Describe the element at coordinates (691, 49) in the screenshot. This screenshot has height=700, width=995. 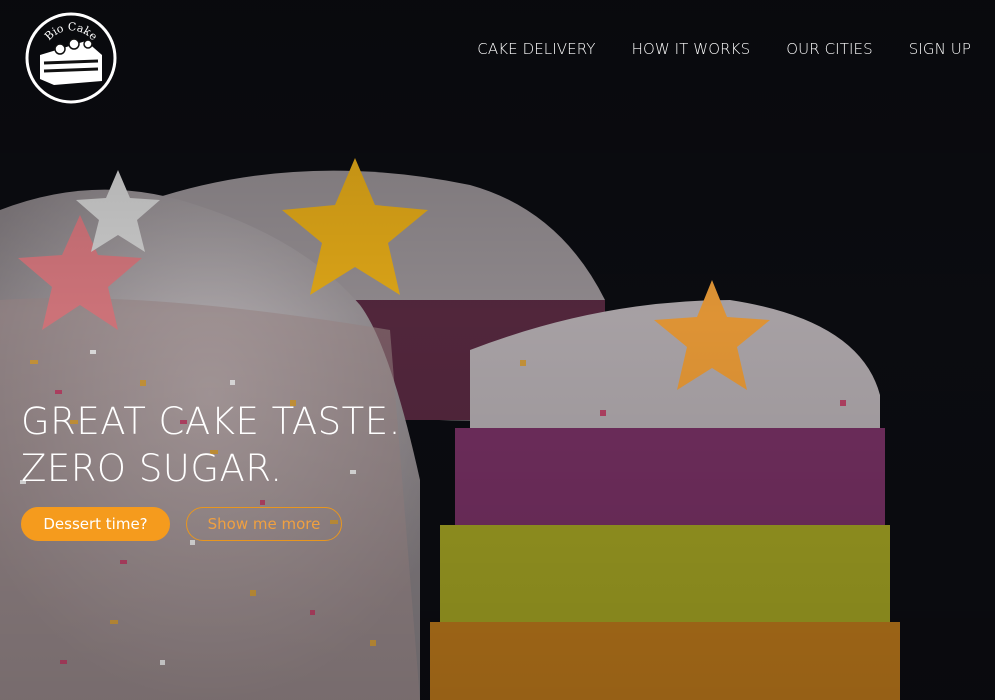
I see `nav-how-it-works: HOW IT WORKS` at that location.